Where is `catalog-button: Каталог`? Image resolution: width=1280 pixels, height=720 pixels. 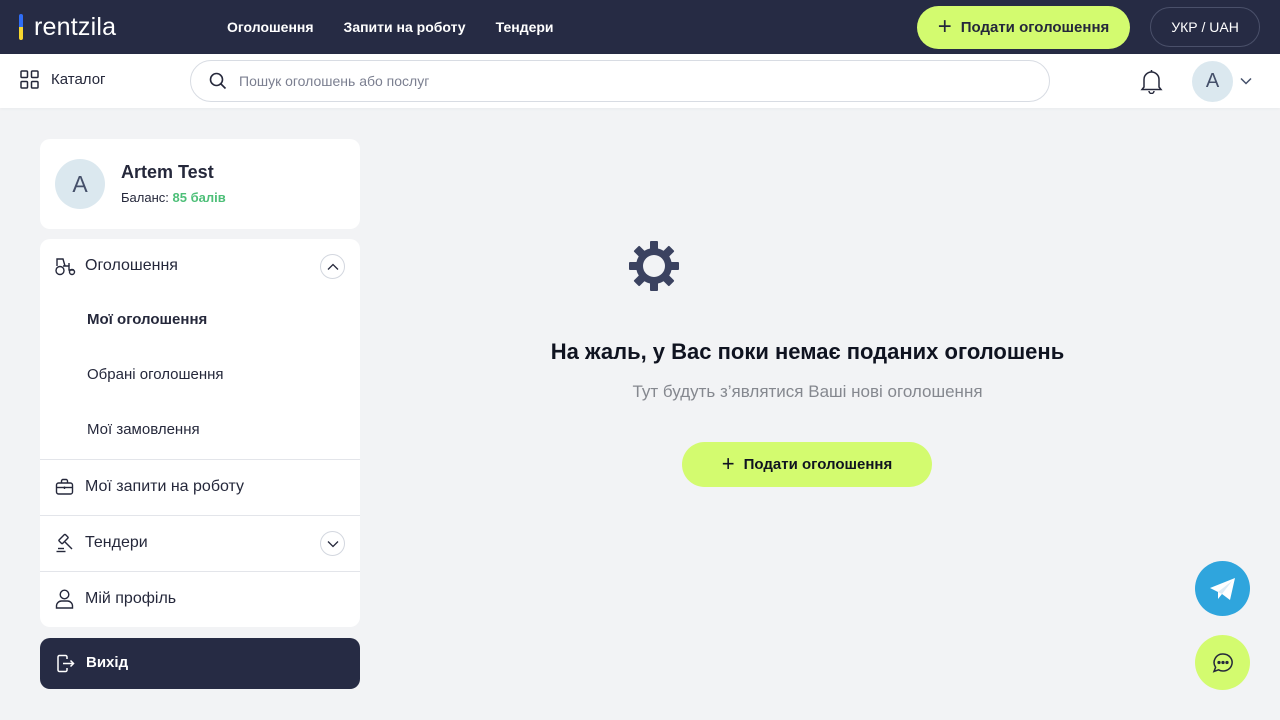 catalog-button: Каталог is located at coordinates (63, 79).